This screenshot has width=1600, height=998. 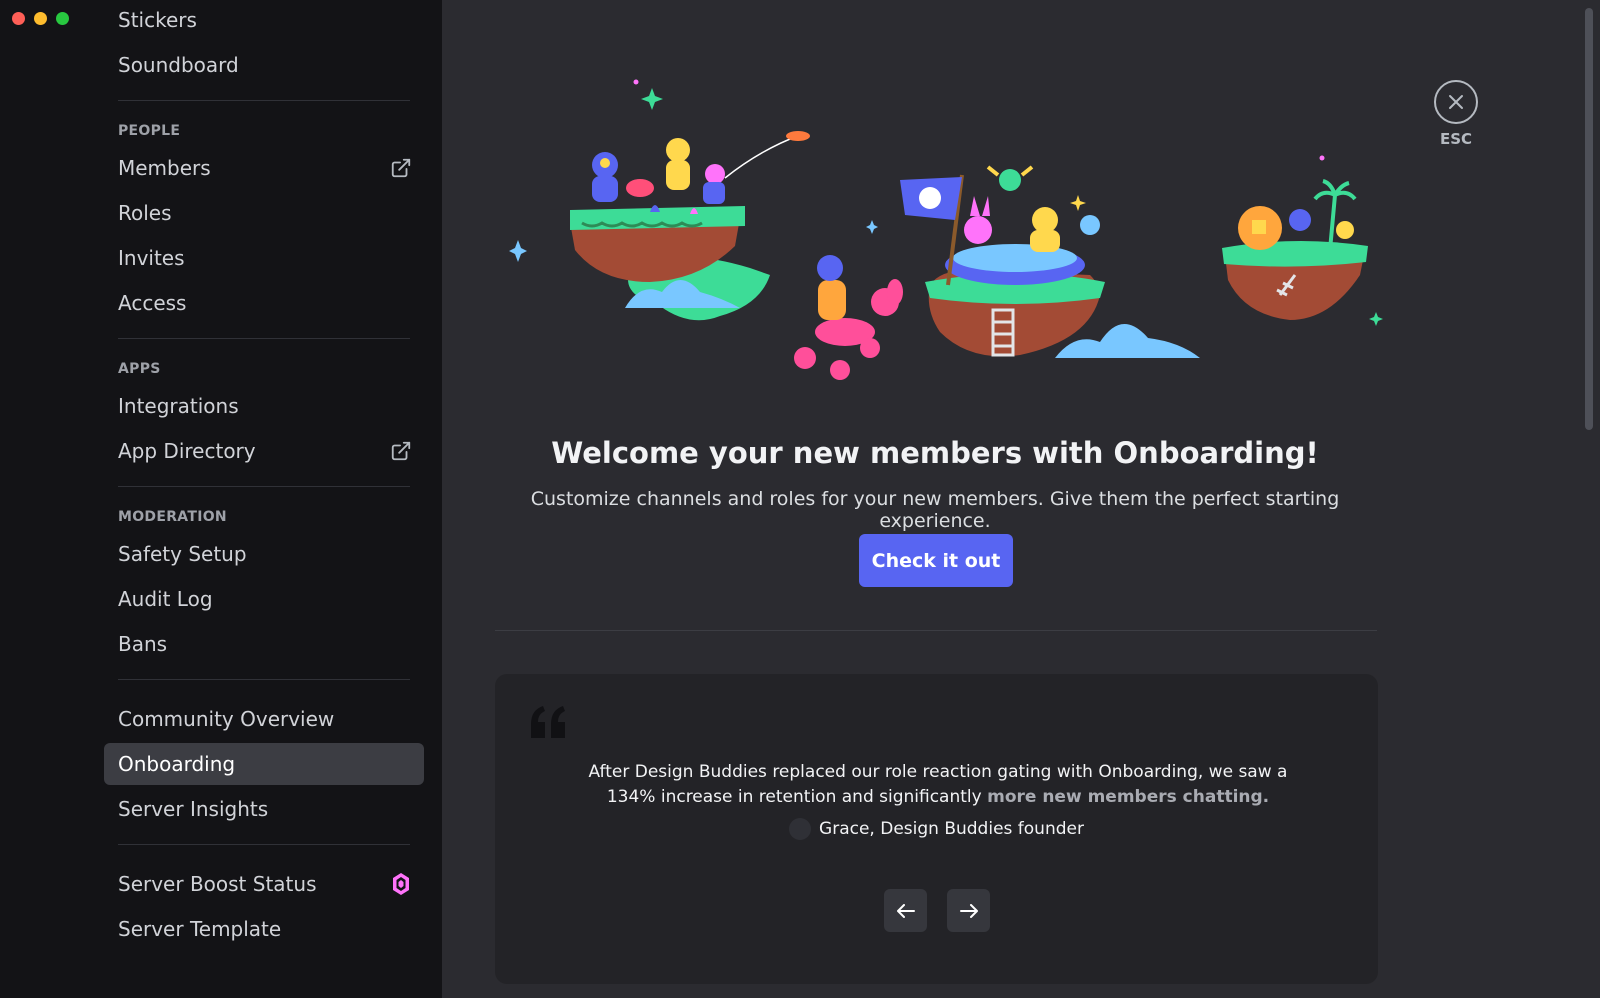 What do you see at coordinates (264, 20) in the screenshot?
I see `sidebar-item-stickers: Stickers` at bounding box center [264, 20].